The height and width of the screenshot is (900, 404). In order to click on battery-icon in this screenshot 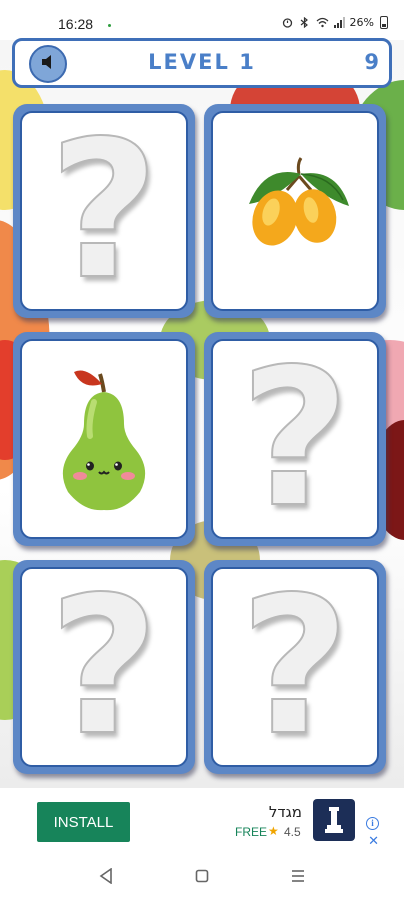, I will do `click(384, 22)`.